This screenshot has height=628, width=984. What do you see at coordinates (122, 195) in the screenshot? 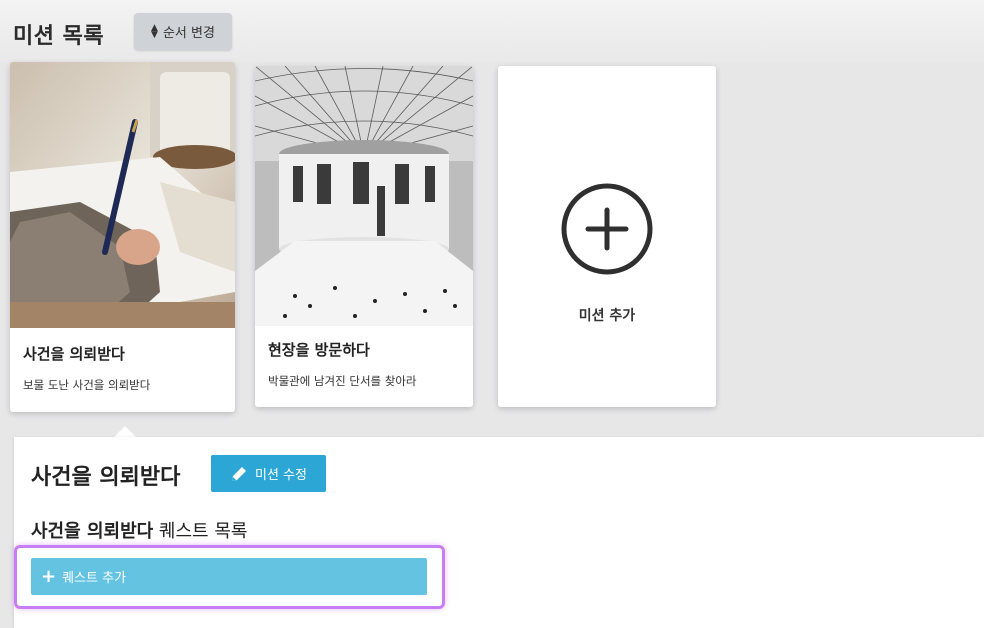
I see `mission-image-writing` at bounding box center [122, 195].